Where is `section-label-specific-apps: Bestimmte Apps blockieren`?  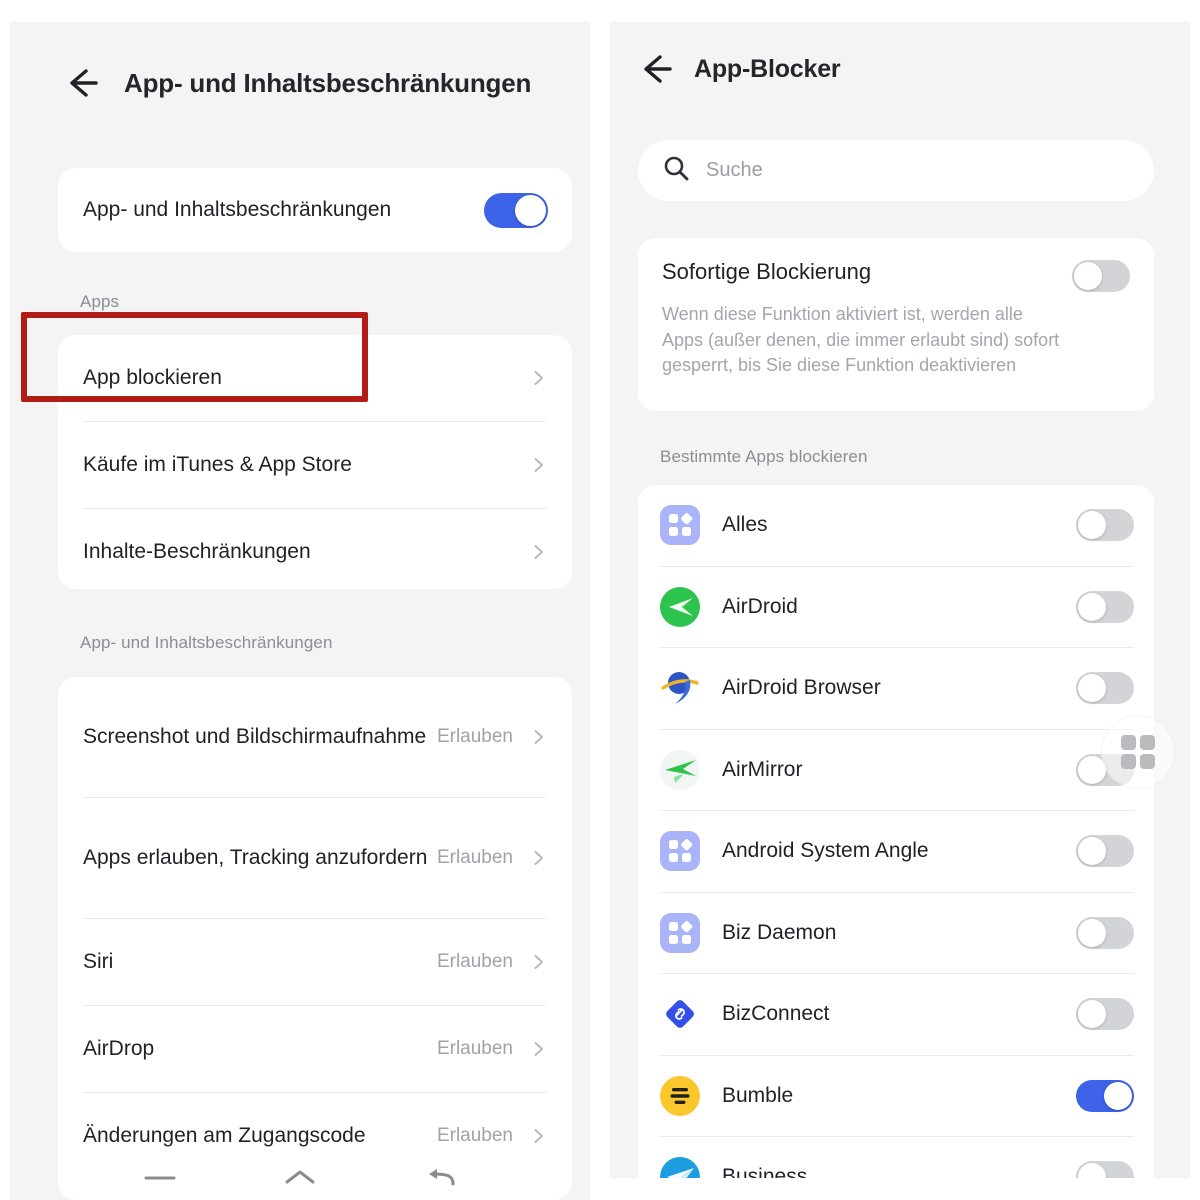
section-label-specific-apps: Bestimmte Apps blockieren is located at coordinates (764, 456).